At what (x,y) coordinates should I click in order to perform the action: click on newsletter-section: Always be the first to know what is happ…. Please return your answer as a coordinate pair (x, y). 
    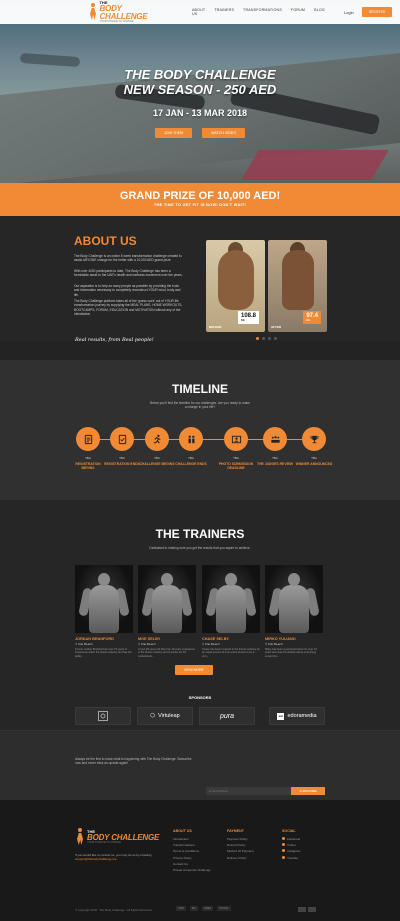
    Looking at the image, I should click on (200, 765).